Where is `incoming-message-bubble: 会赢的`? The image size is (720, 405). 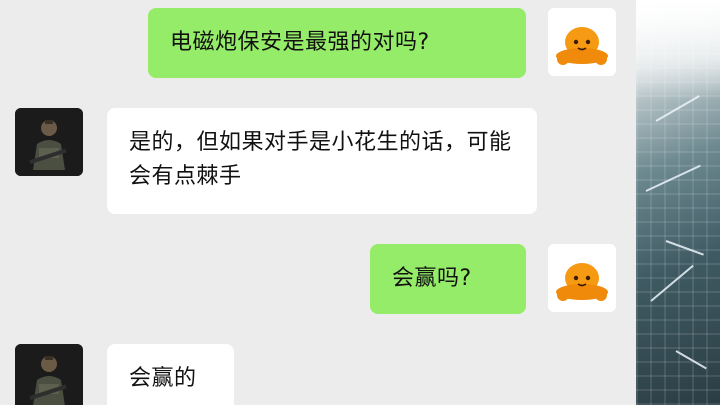 incoming-message-bubble: 会赢的 is located at coordinates (170, 374).